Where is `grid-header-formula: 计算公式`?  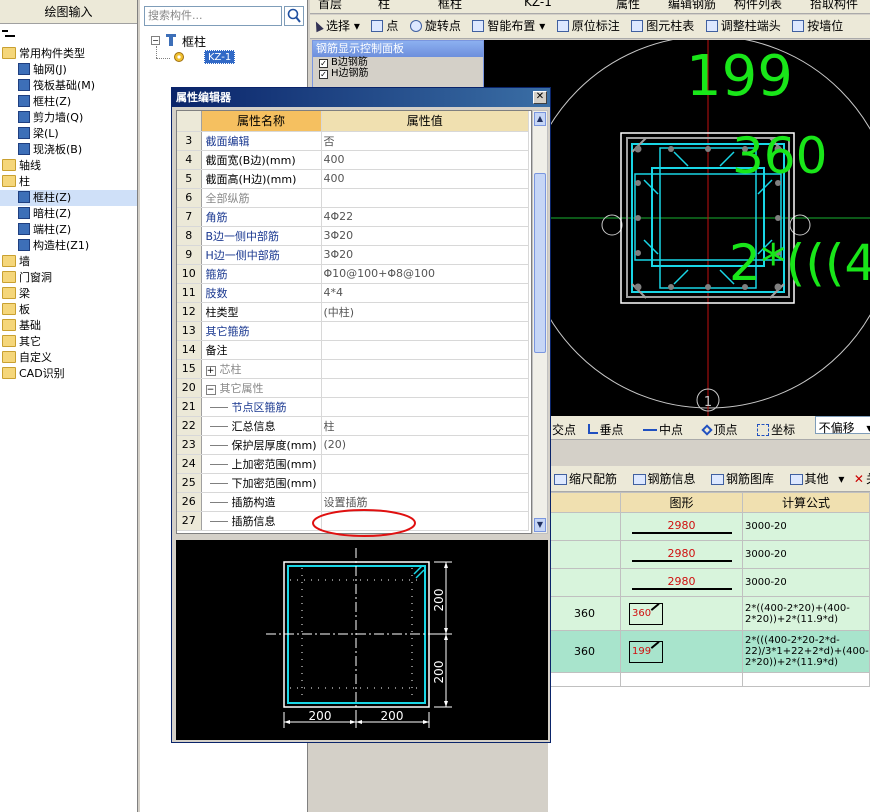 grid-header-formula: 计算公式 is located at coordinates (806, 502).